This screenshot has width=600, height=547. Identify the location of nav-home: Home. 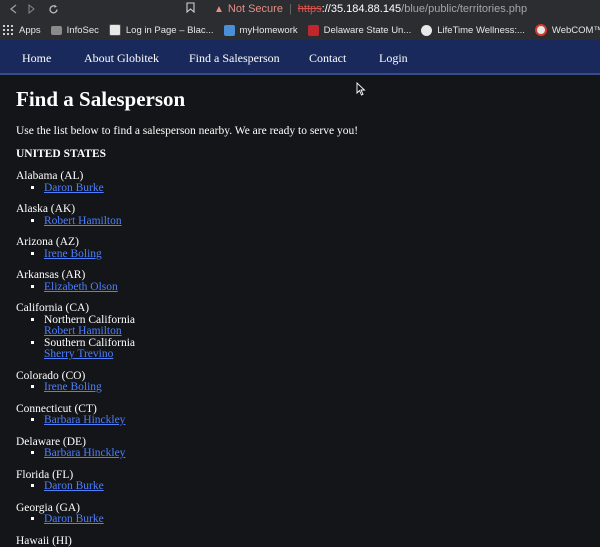
(36, 58).